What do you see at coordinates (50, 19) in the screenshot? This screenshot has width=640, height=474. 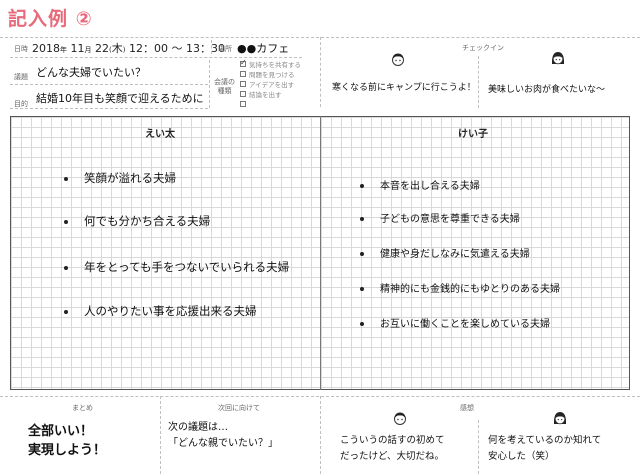 I see `page-title: 記入例 ②` at bounding box center [50, 19].